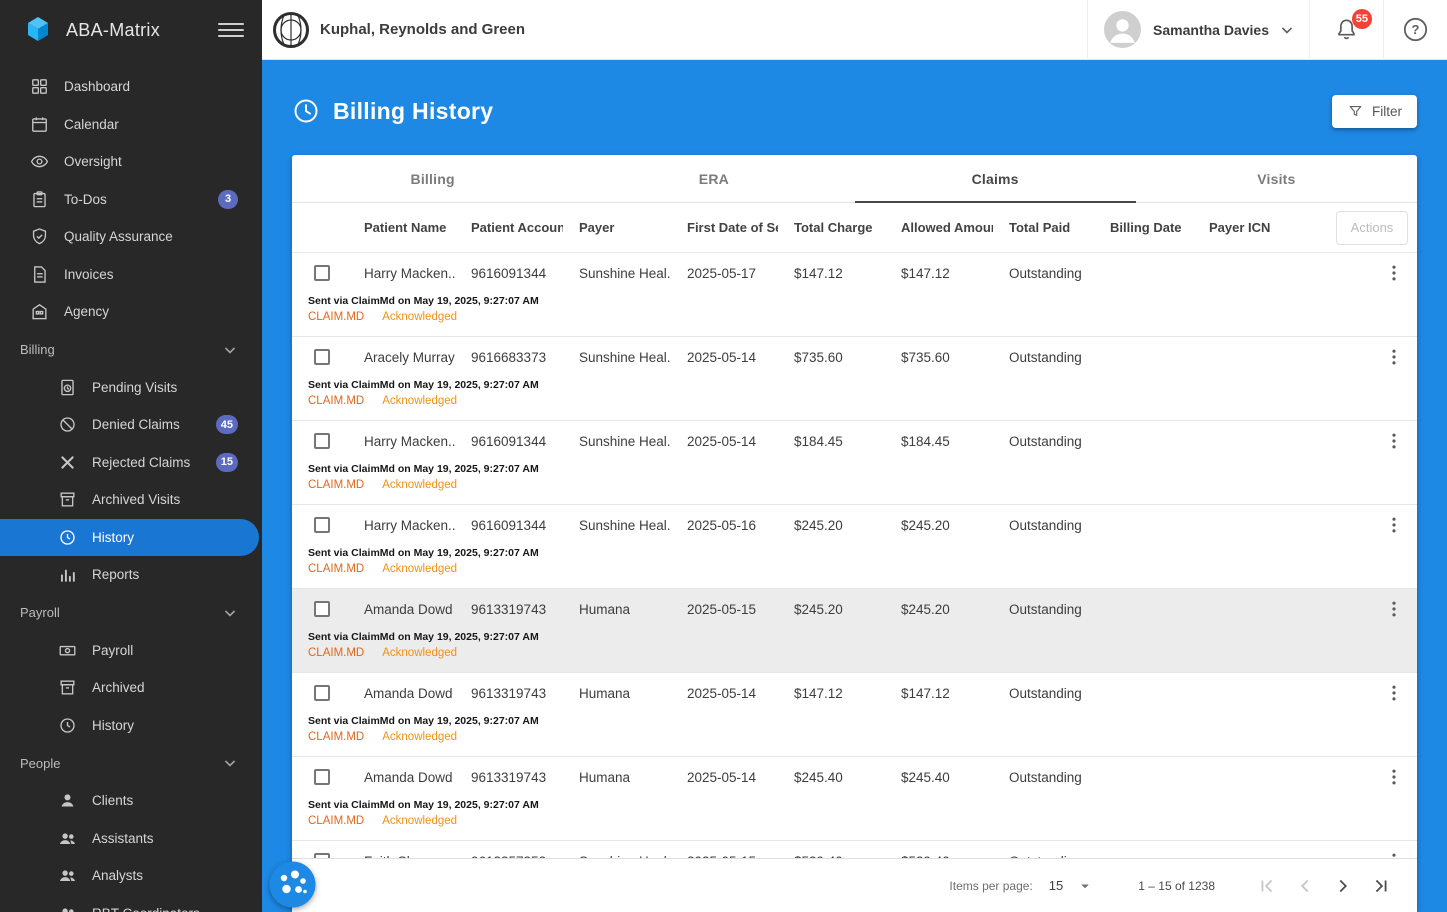  What do you see at coordinates (722, 693) in the screenshot?
I see `cell-first-date: 2025-05-14` at bounding box center [722, 693].